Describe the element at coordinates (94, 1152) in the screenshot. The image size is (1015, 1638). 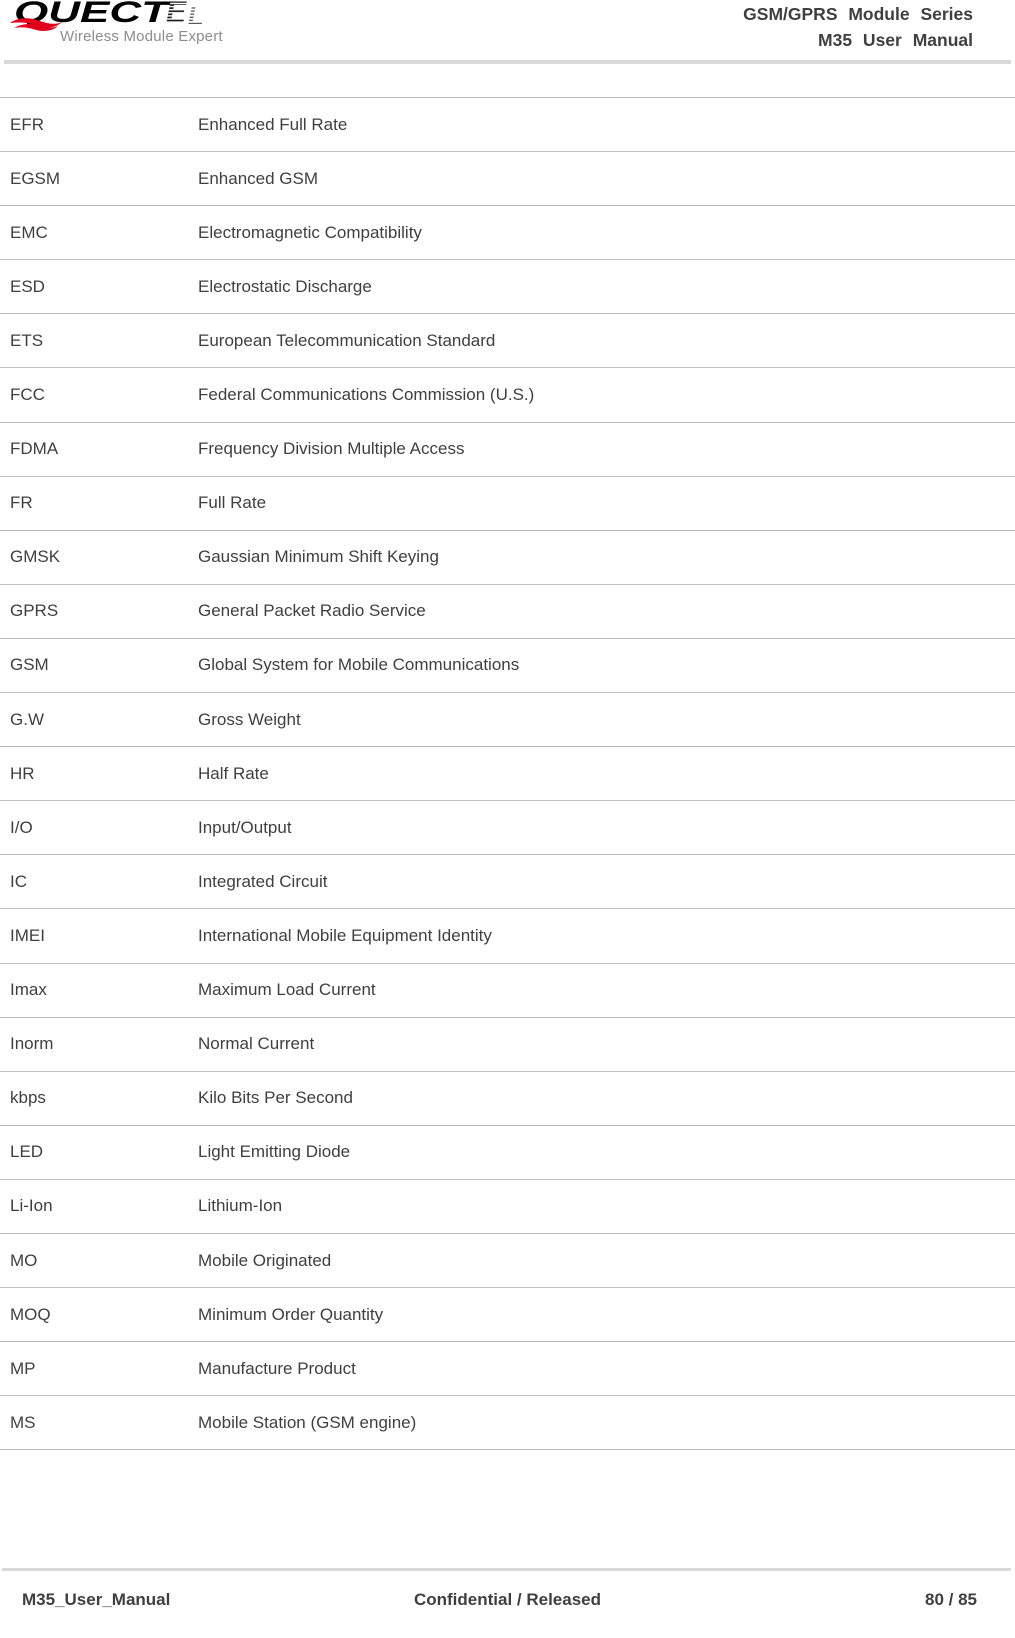
I see `abbreviation-term: LED` at that location.